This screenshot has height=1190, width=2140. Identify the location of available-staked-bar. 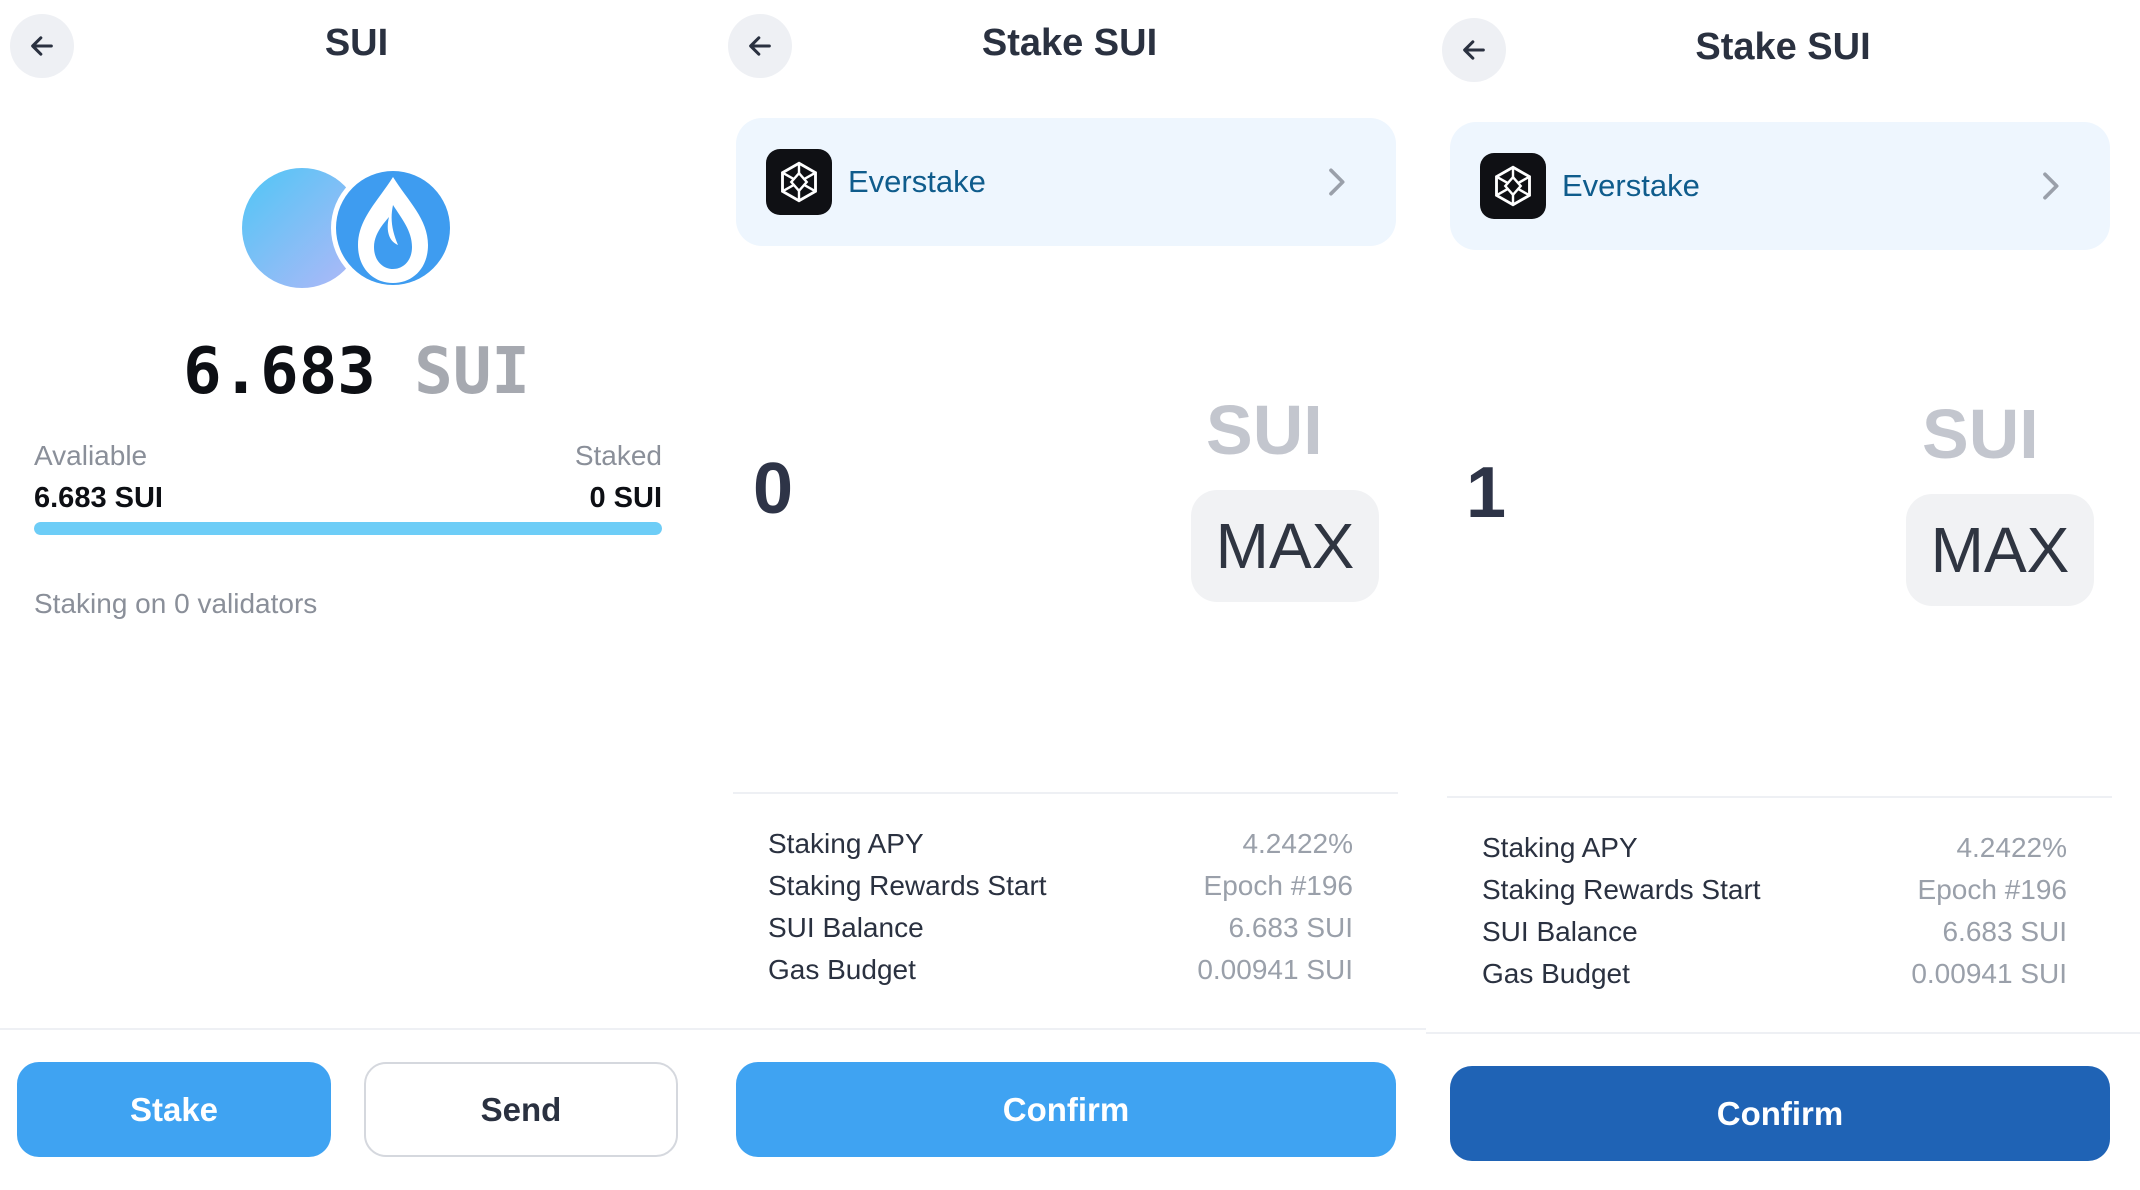
(348, 528).